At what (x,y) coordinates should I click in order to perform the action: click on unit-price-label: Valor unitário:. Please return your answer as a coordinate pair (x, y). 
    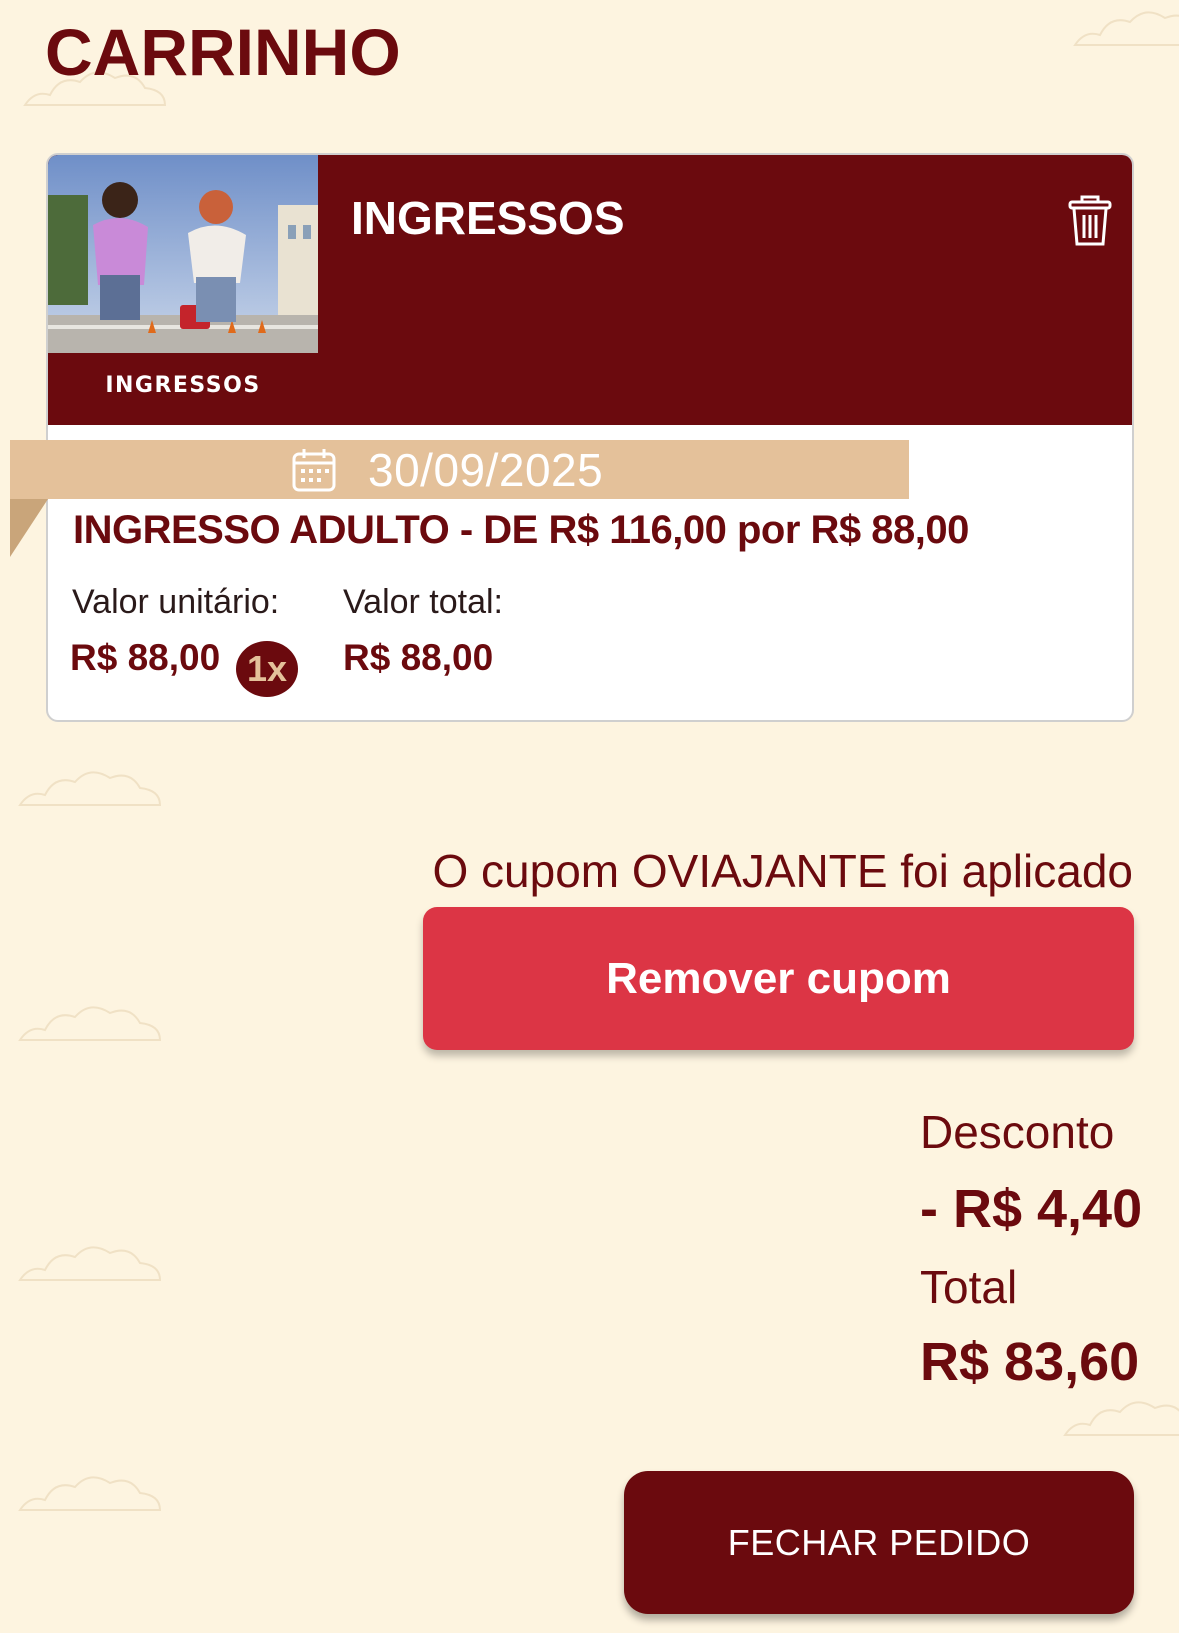
    Looking at the image, I should click on (176, 602).